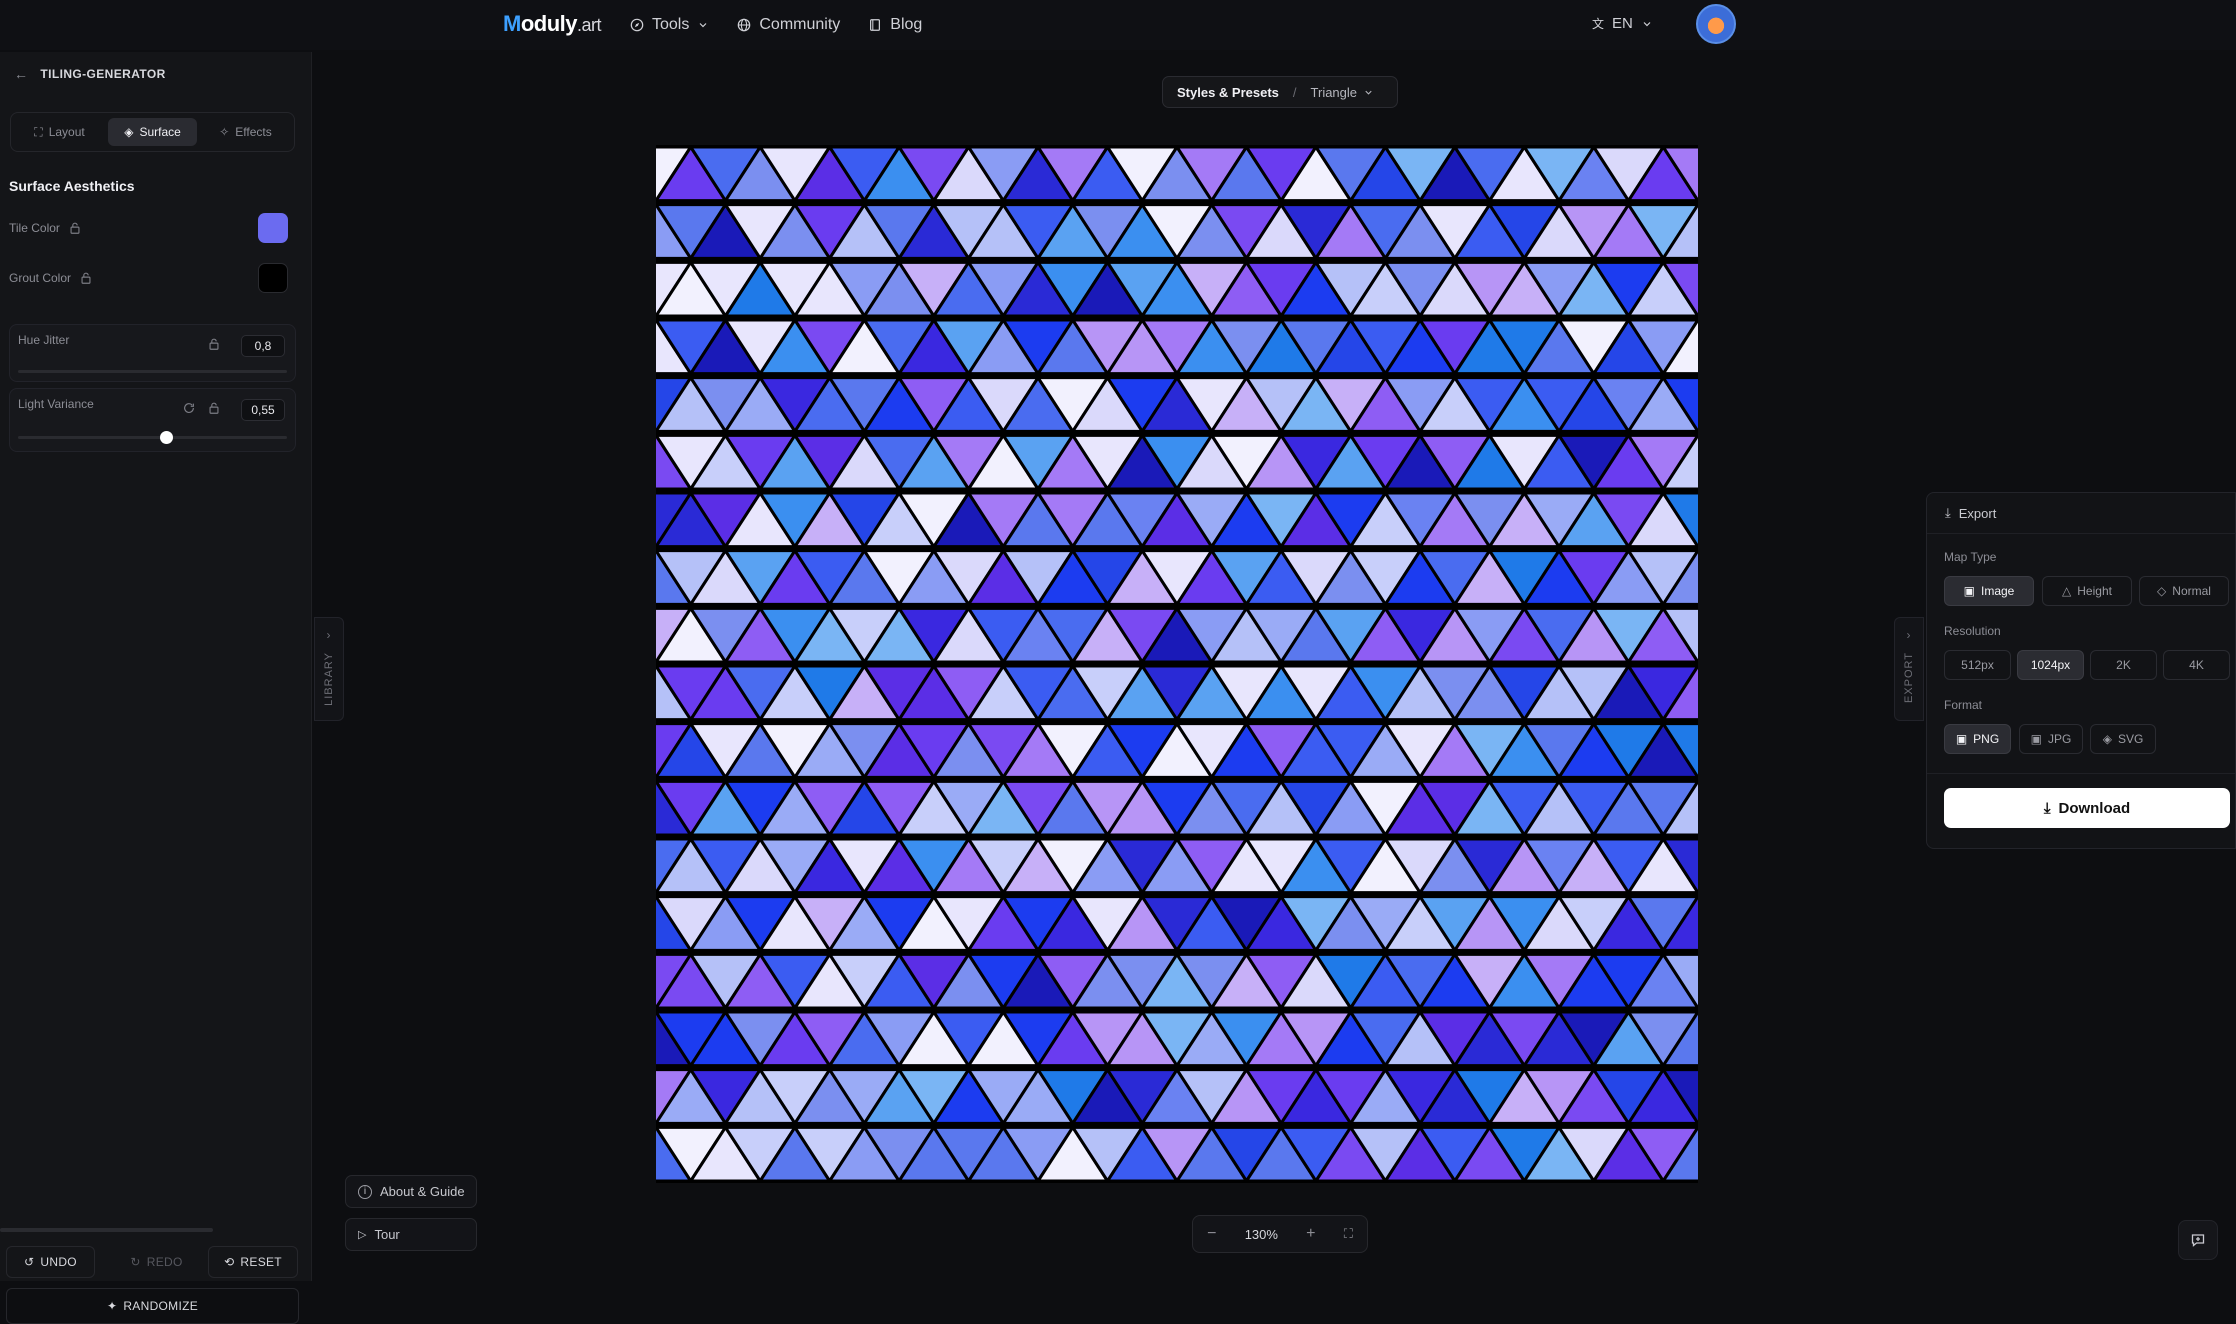 The image size is (2236, 1324). Describe the element at coordinates (2196, 665) in the screenshot. I see `resolution-4k: 4K` at that location.